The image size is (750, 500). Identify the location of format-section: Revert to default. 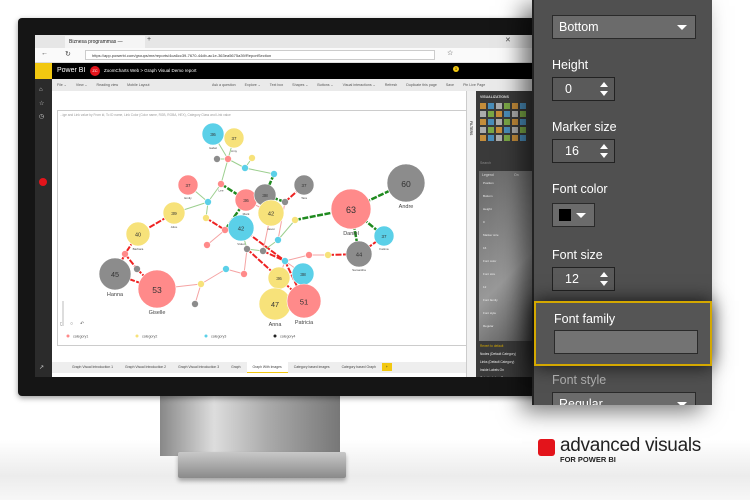
(491, 346).